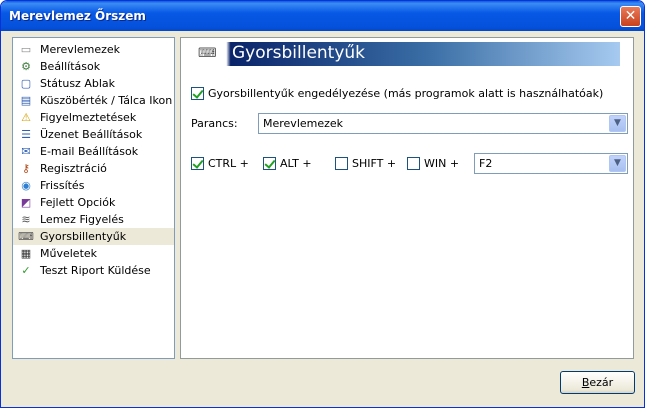  I want to click on sidebar-item: ◩ Fejlett Opciók, so click(93, 202).